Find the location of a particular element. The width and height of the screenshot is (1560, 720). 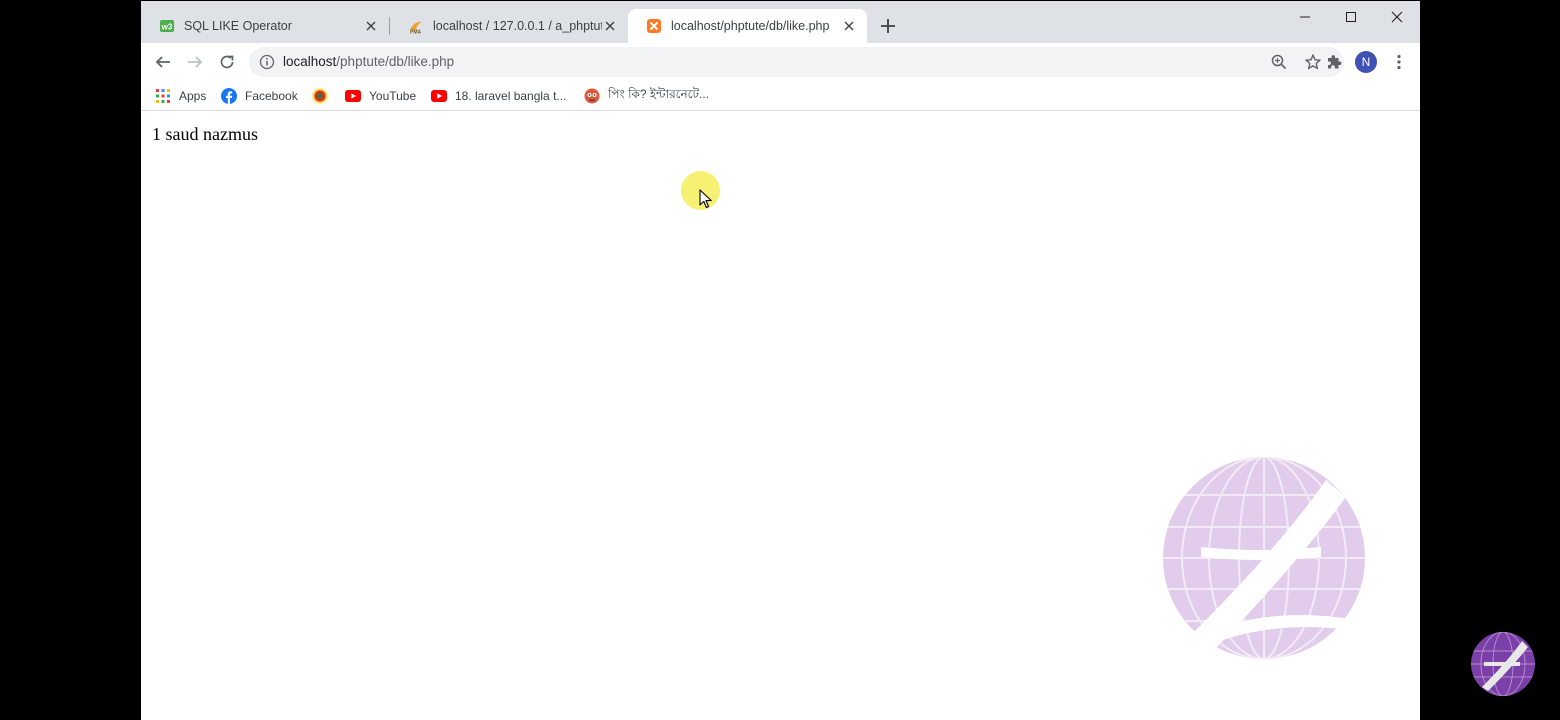

tab-like-php: localhost/phptute/db/like.php is located at coordinates (747, 26).